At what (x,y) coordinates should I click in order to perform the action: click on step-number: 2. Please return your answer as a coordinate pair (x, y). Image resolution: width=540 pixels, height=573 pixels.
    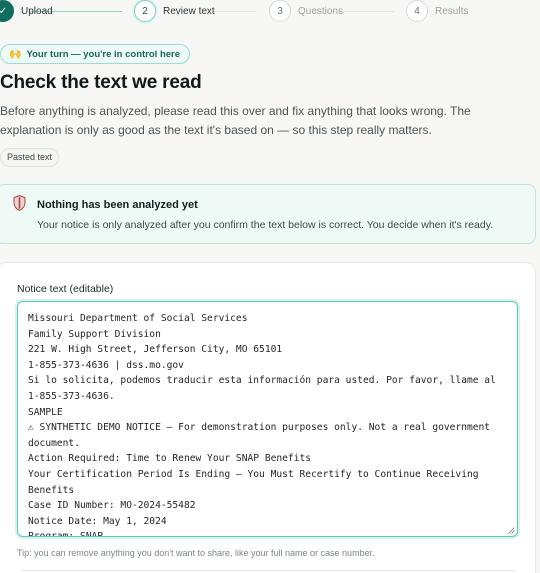
    Looking at the image, I should click on (145, 11).